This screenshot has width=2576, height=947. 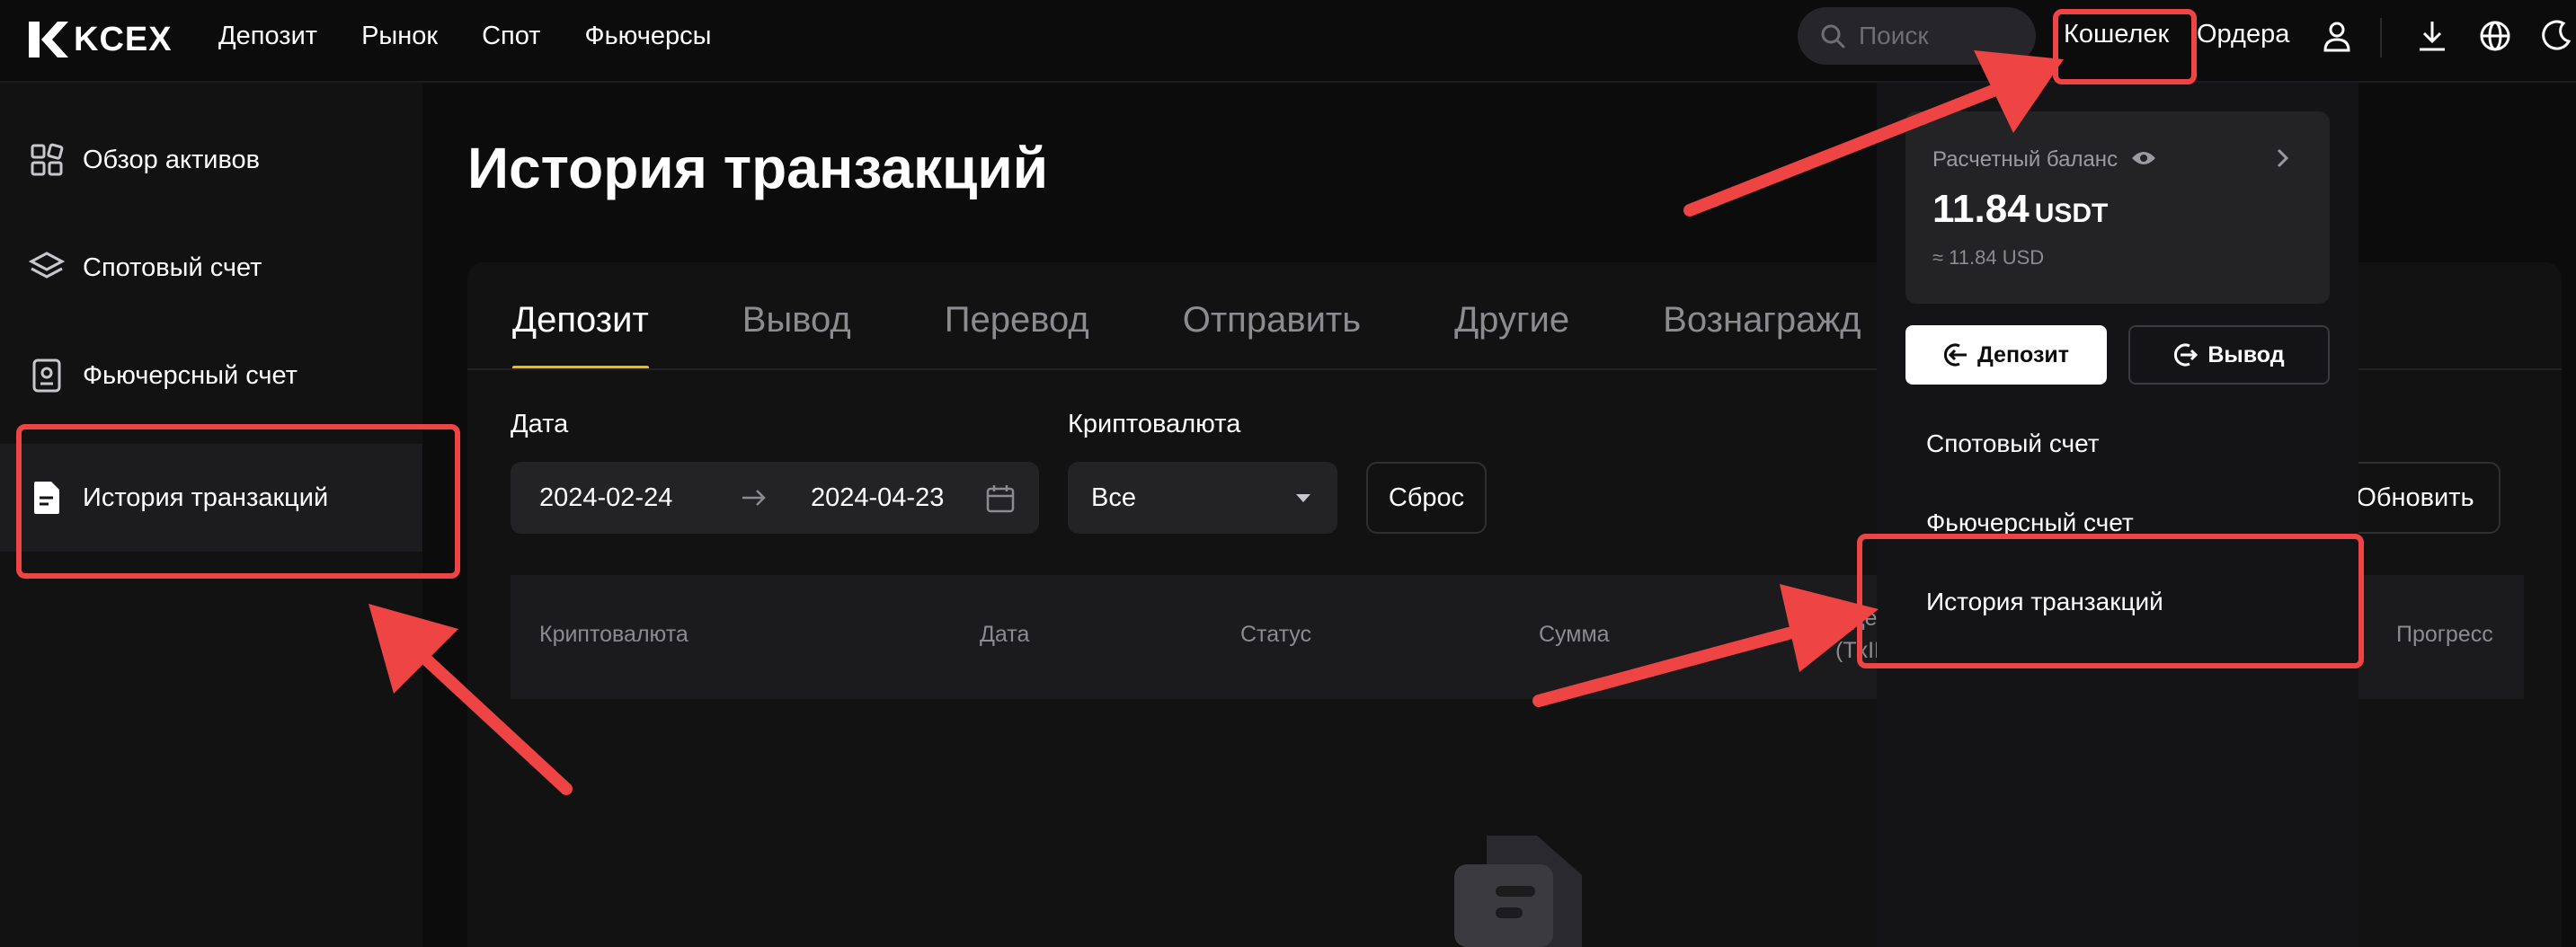 I want to click on layers-icon, so click(x=47, y=268).